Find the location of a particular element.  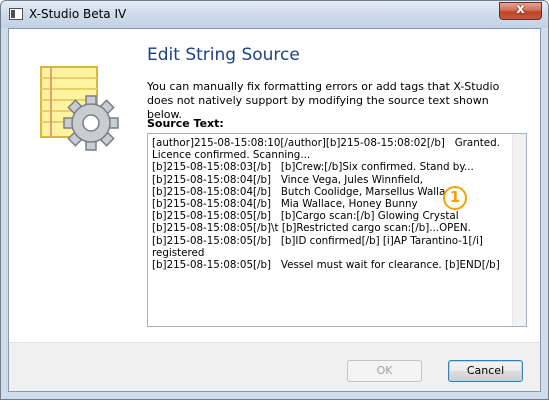

annotation-badge: 1 is located at coordinates (455, 198).